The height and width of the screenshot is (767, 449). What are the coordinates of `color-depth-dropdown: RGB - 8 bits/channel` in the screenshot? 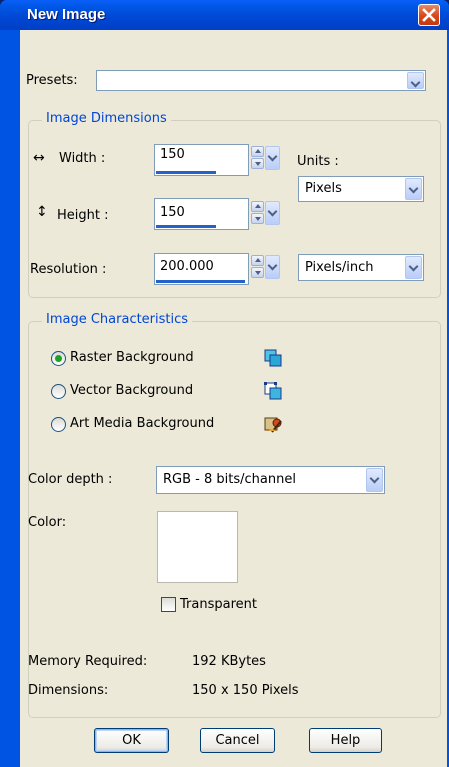 It's located at (270, 480).